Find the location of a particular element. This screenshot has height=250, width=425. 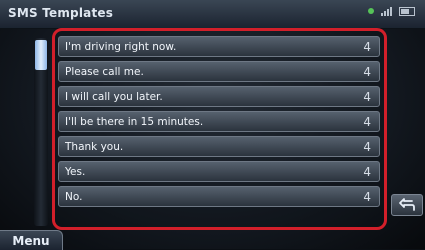

status-area is located at coordinates (391, 11).